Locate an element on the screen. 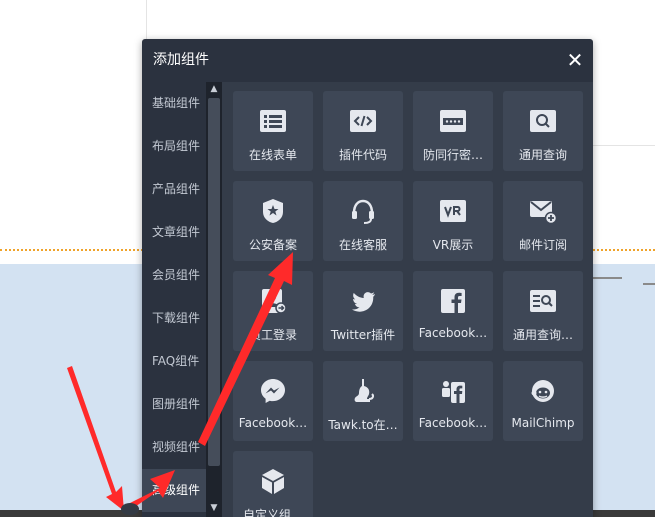  query-list-icon is located at coordinates (543, 301).